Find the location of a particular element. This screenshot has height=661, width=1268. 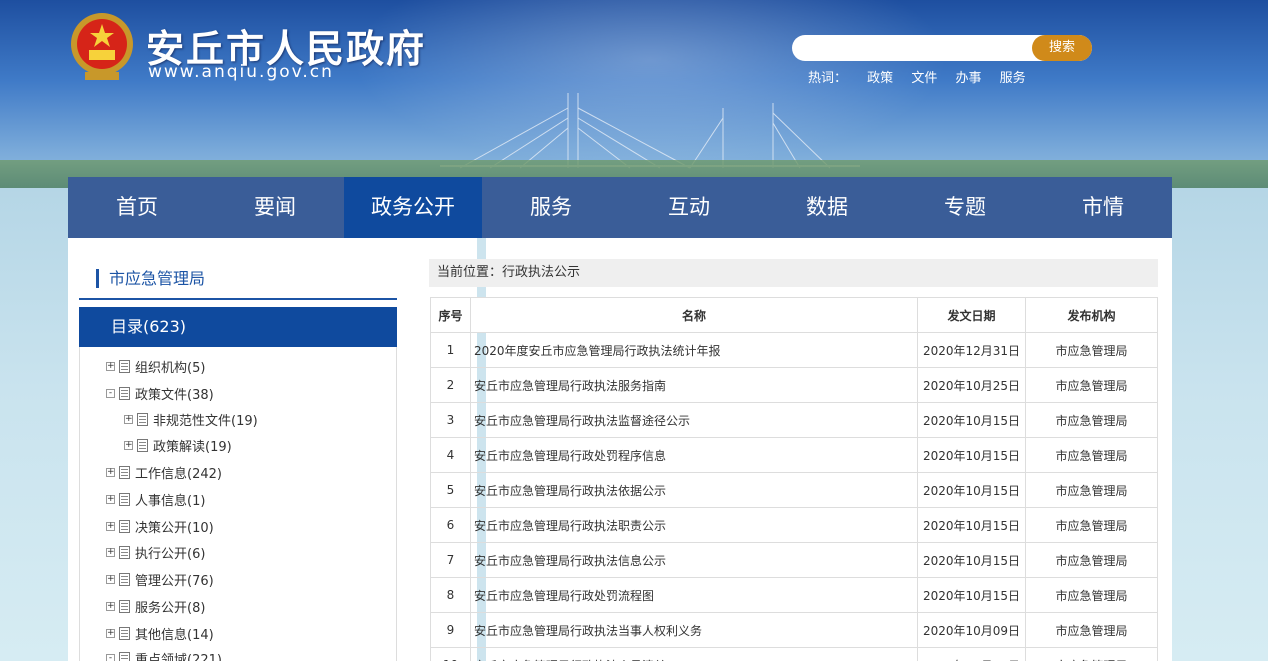

tree-item: + 管理公开(76) is located at coordinates (160, 579).